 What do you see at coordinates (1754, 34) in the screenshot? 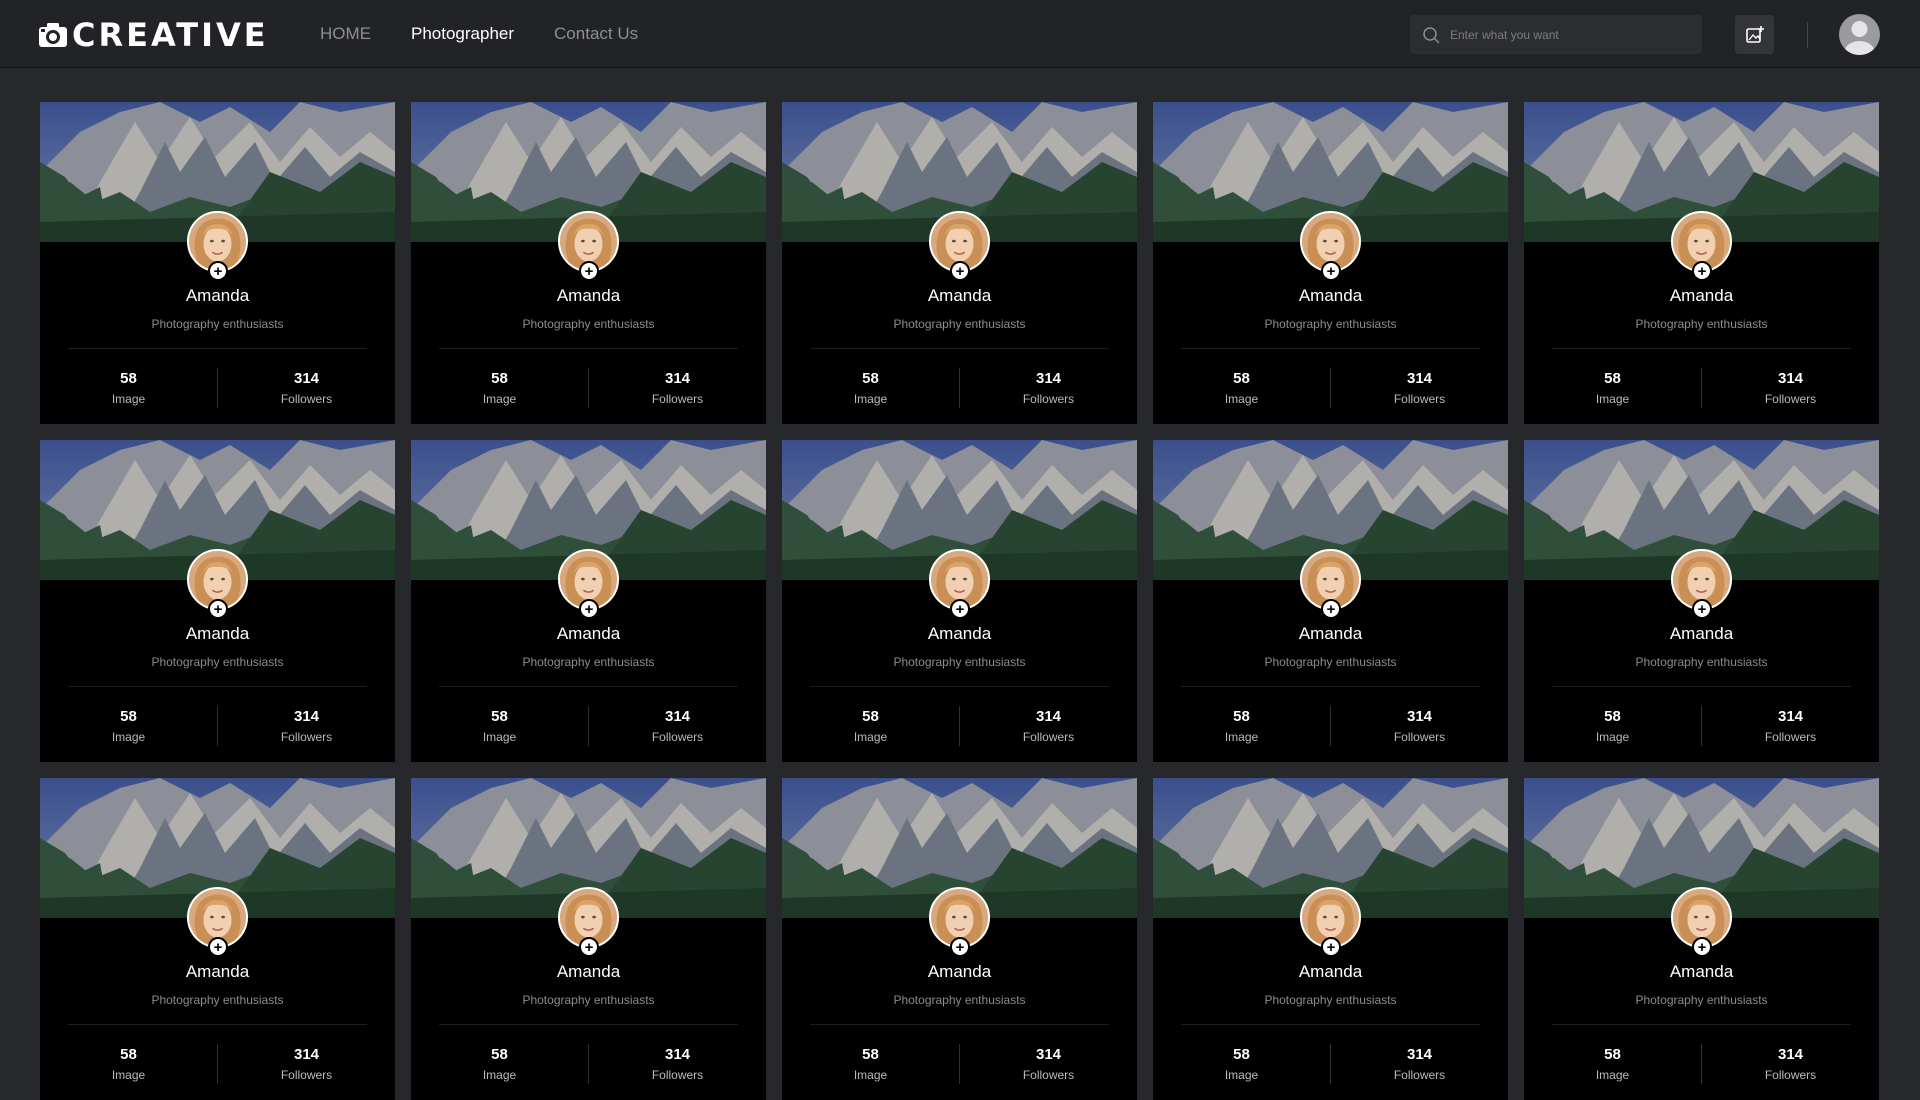
I see `image-upload-button` at bounding box center [1754, 34].